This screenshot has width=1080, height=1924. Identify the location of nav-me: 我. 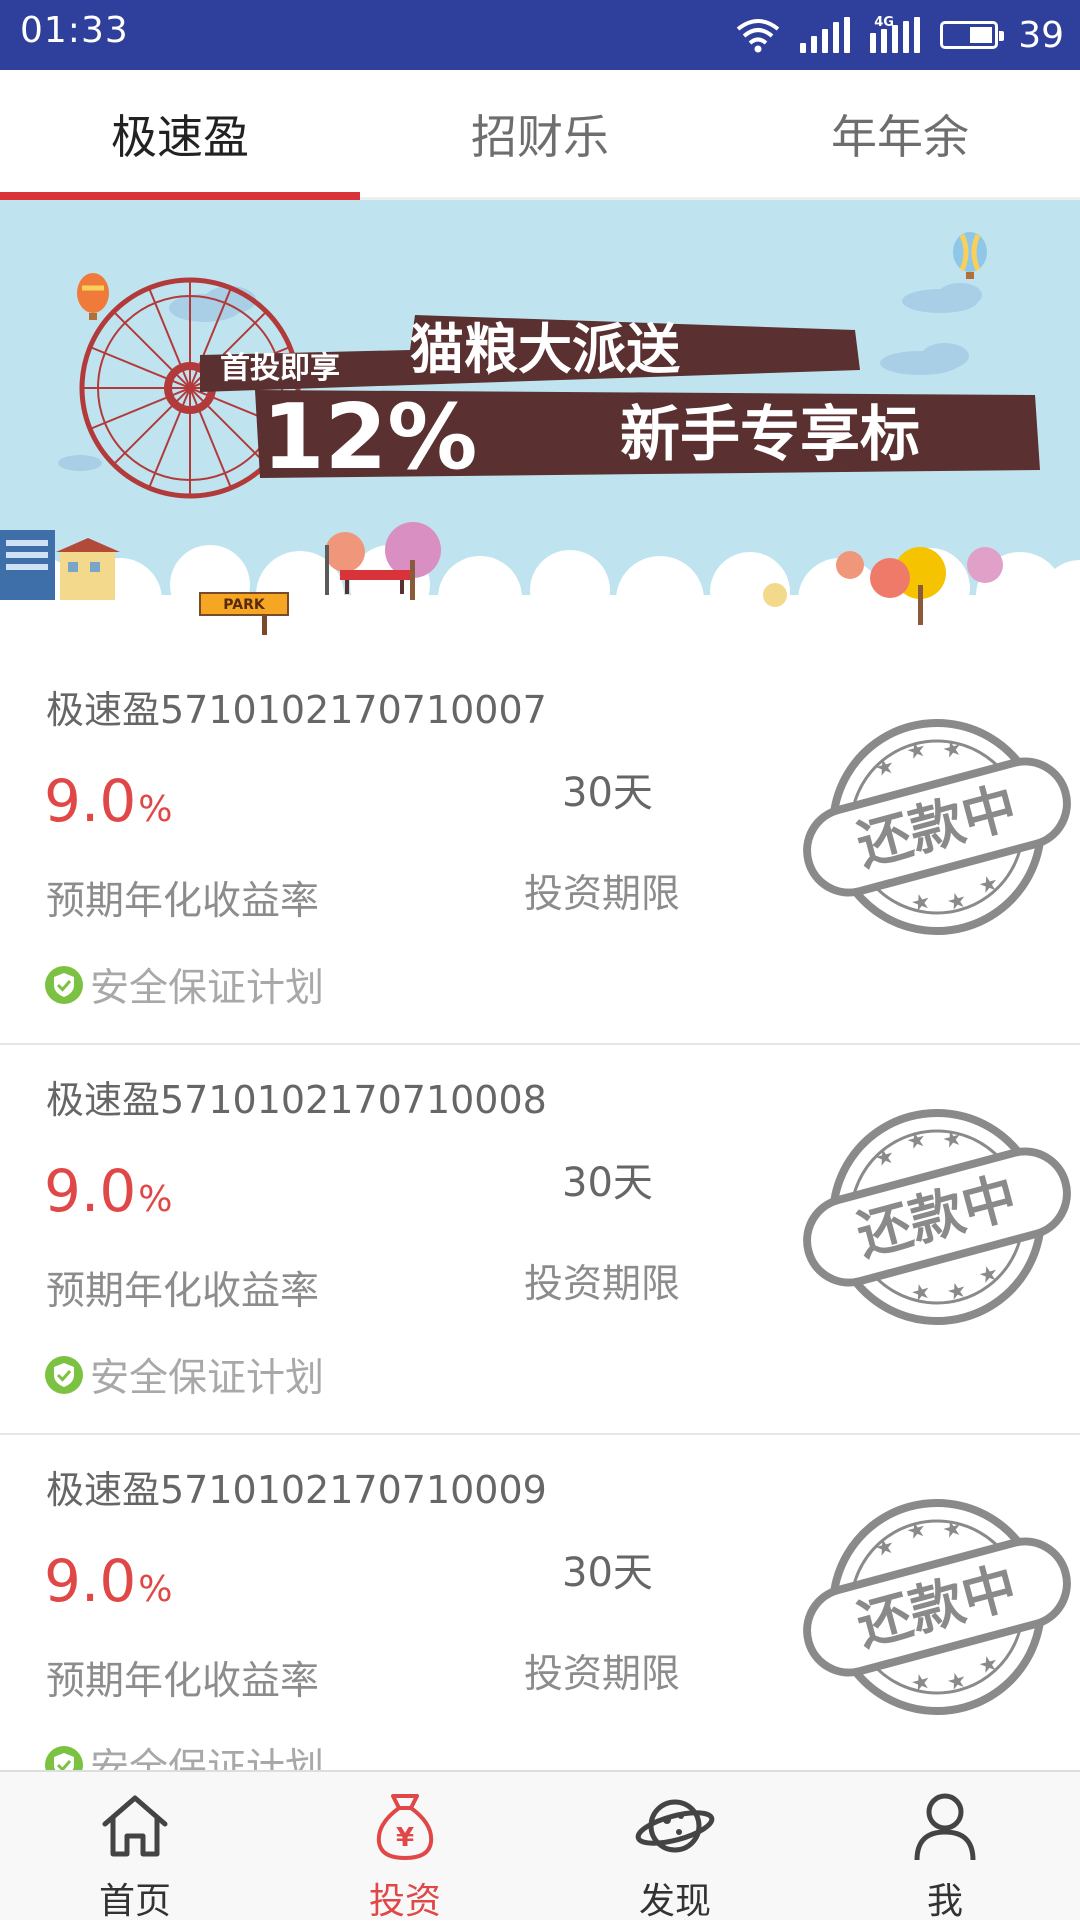
(945, 1847).